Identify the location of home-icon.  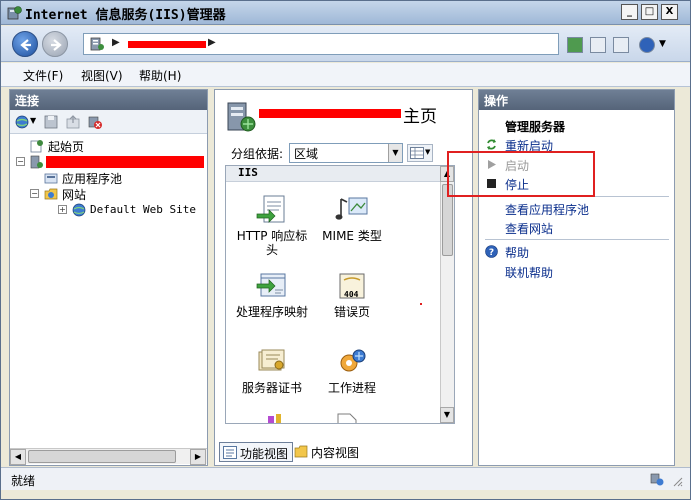
(621, 45).